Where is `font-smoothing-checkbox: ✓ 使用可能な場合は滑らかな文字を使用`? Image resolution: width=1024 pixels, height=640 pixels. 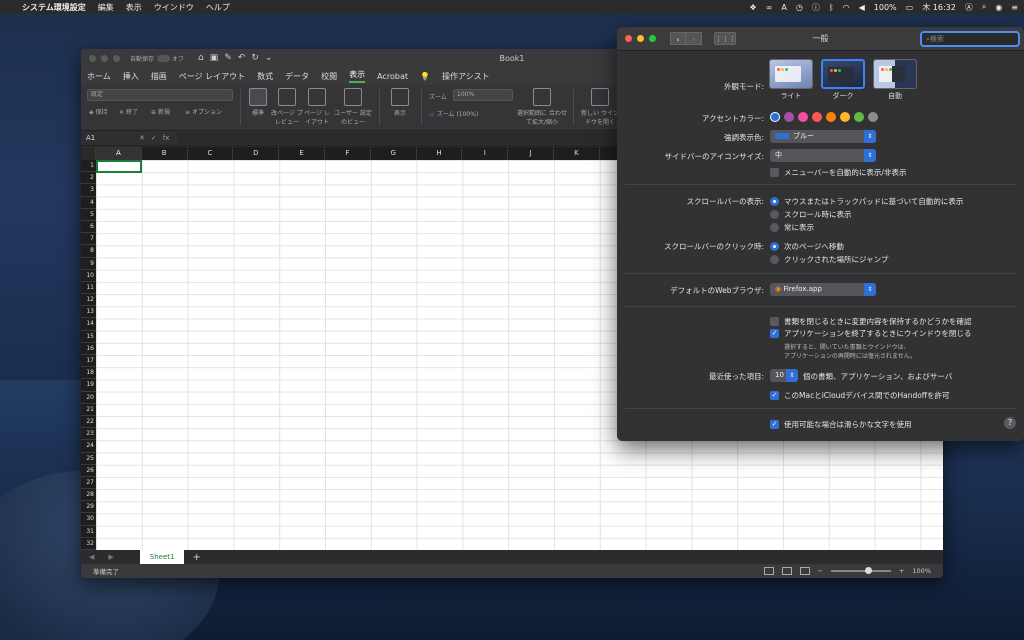 font-smoothing-checkbox: ✓ 使用可能な場合は滑らかな文字を使用 is located at coordinates (841, 424).